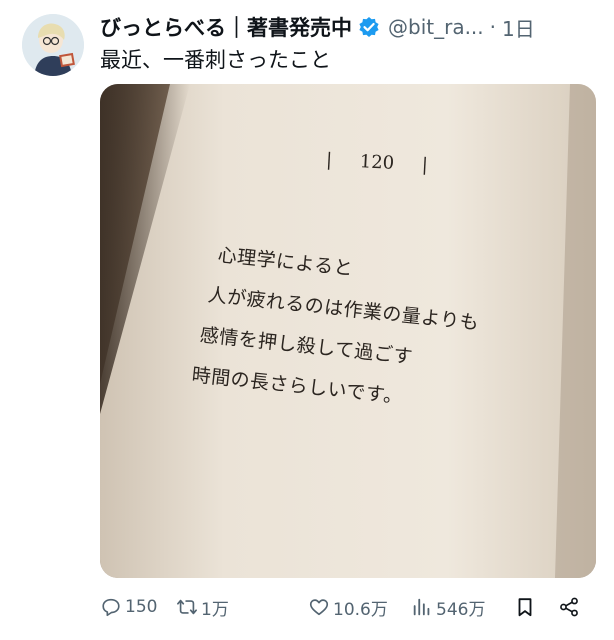  I want to click on reply-count: 150, so click(141, 607).